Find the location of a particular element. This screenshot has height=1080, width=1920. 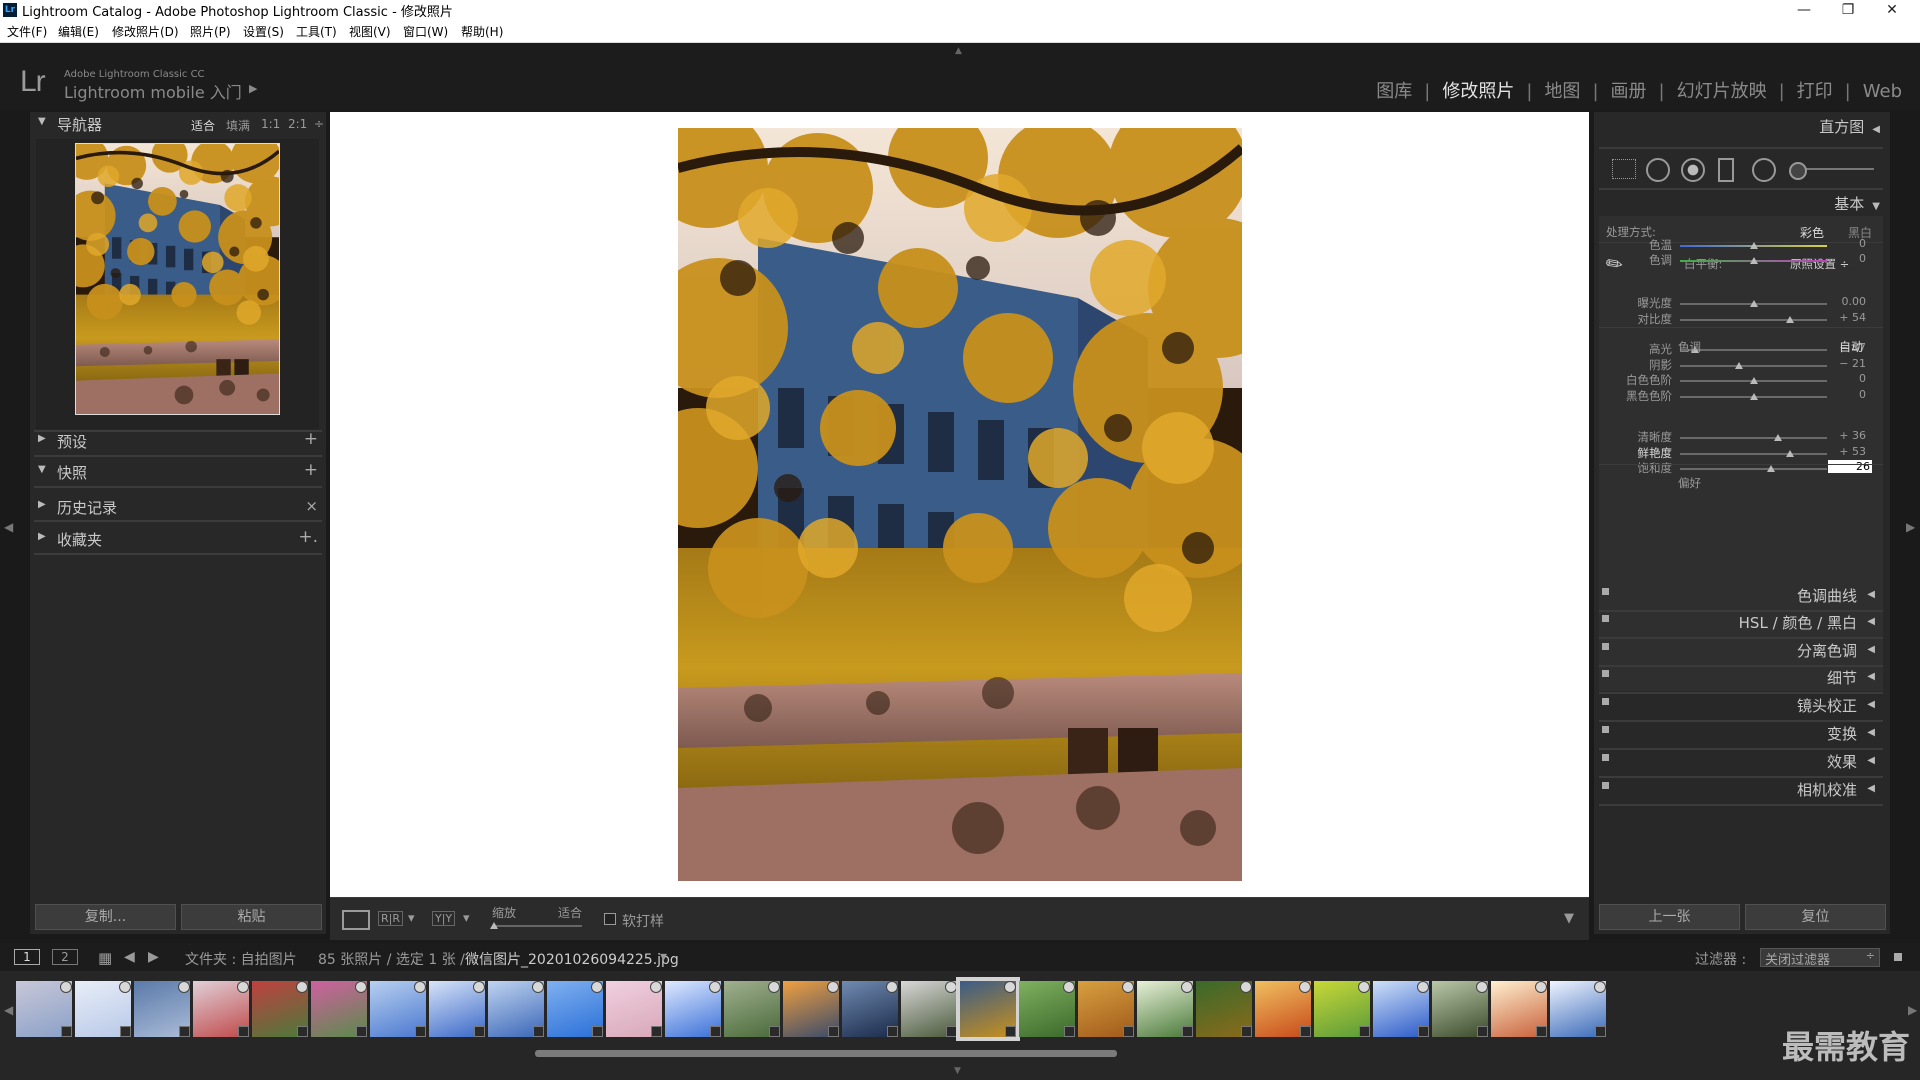

module-5: 打印 is located at coordinates (1815, 91).